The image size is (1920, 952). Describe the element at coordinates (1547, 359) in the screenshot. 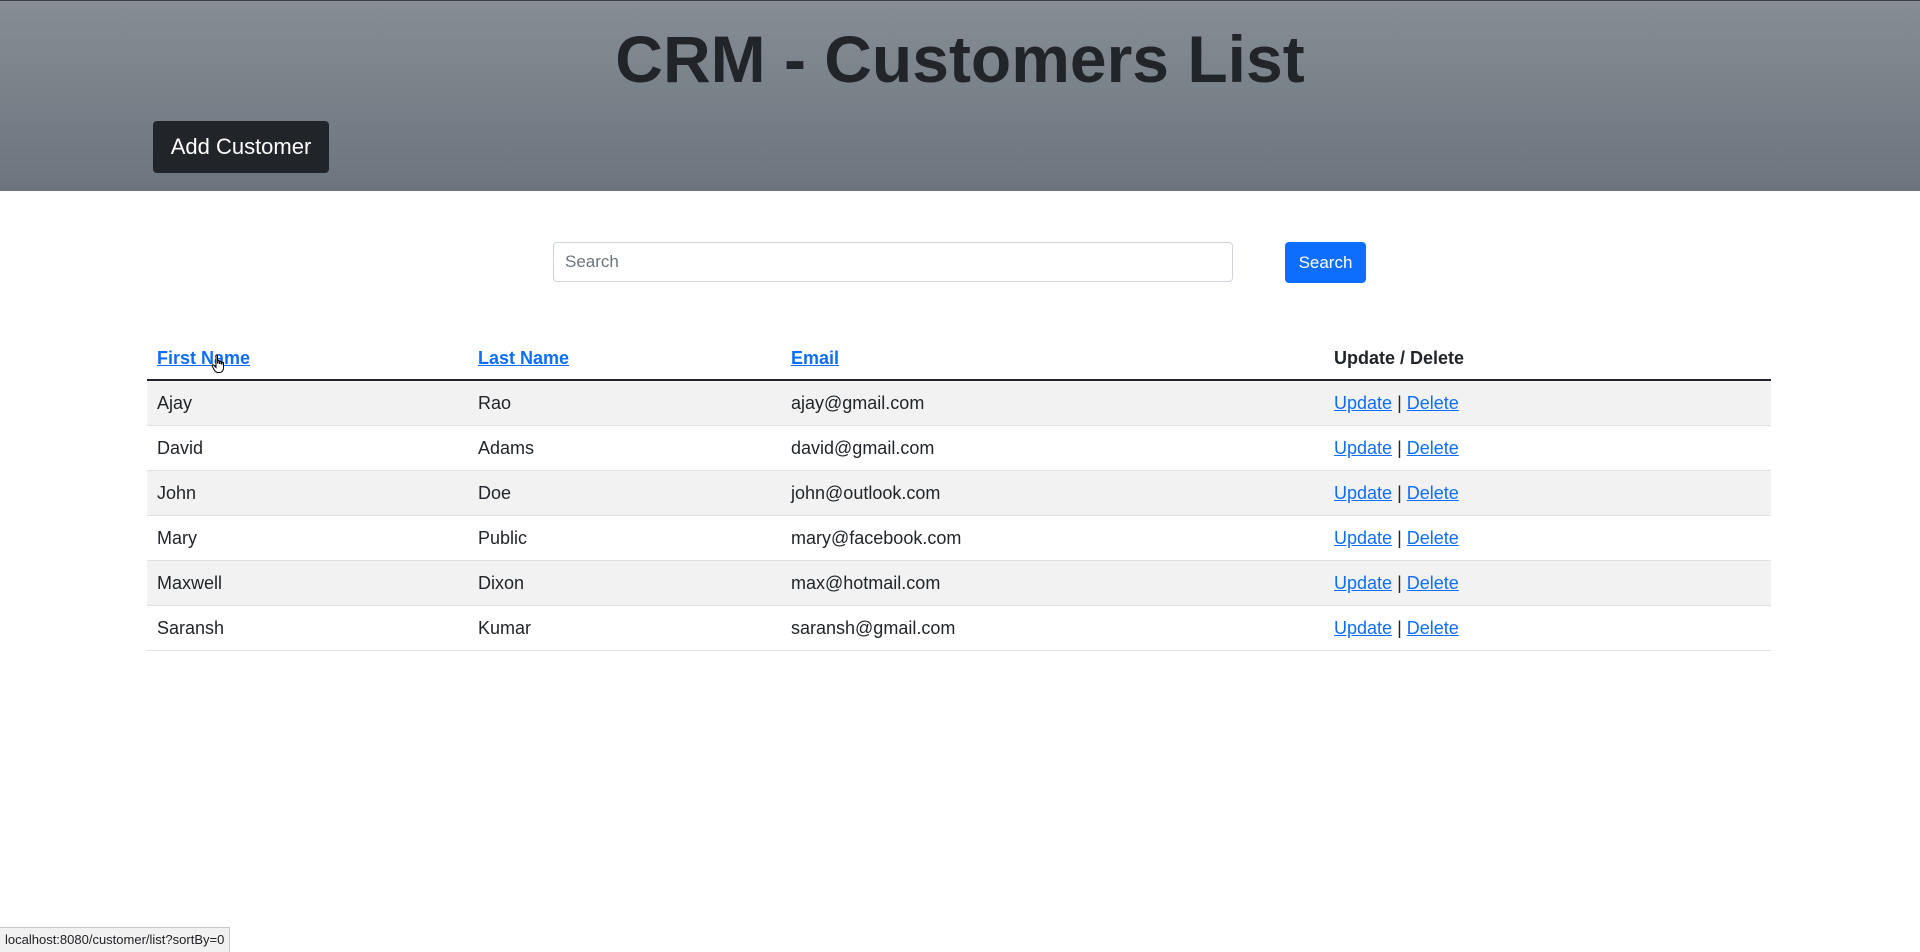

I see `column-header-actions: Update / Delete` at that location.